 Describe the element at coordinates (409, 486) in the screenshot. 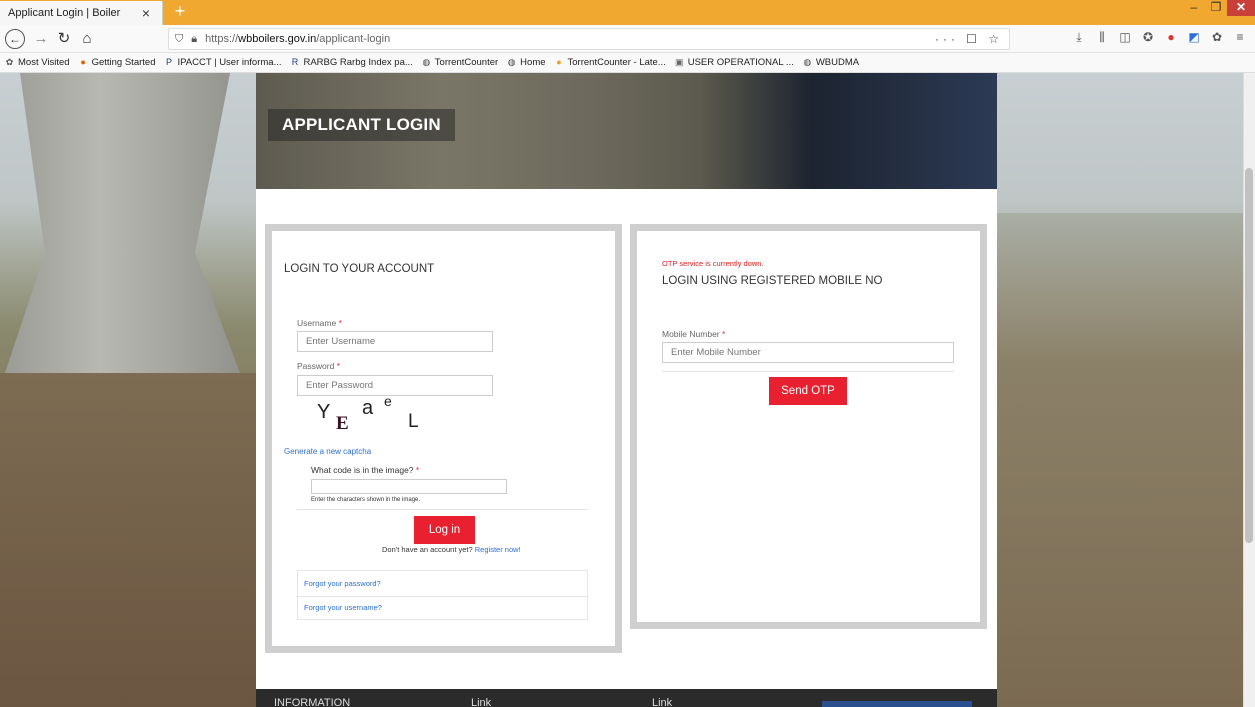

I see `captcha-input` at that location.